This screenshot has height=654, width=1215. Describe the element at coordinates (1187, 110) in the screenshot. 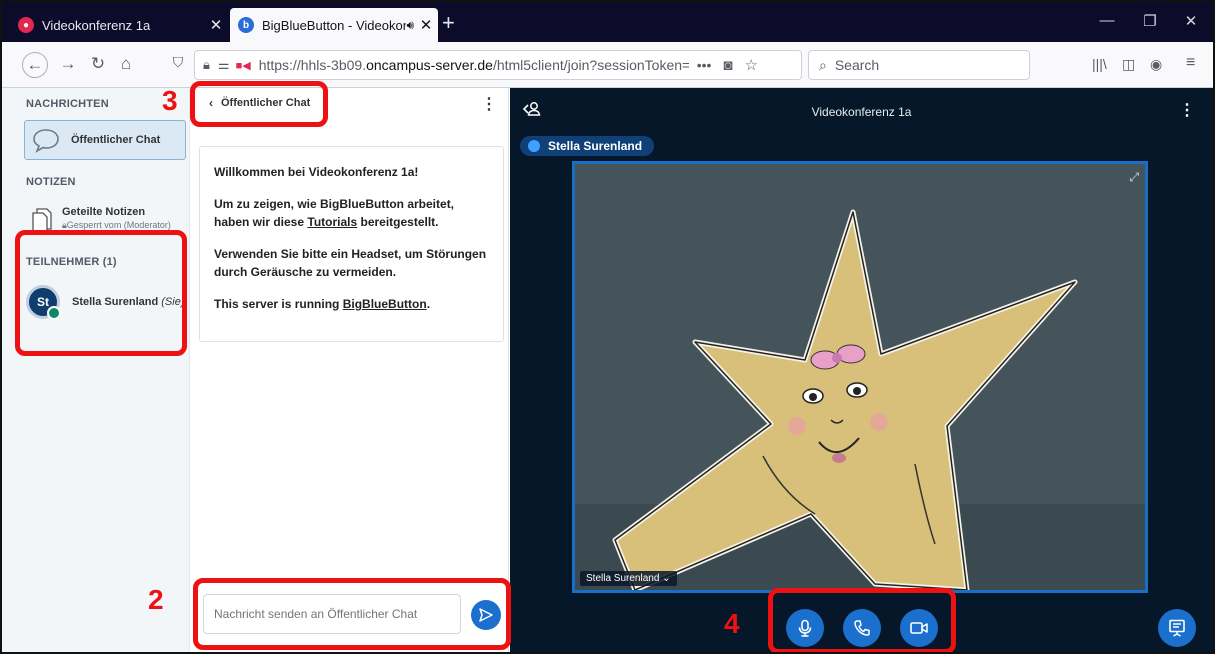

I see `options-menu-icon: ⋮` at that location.